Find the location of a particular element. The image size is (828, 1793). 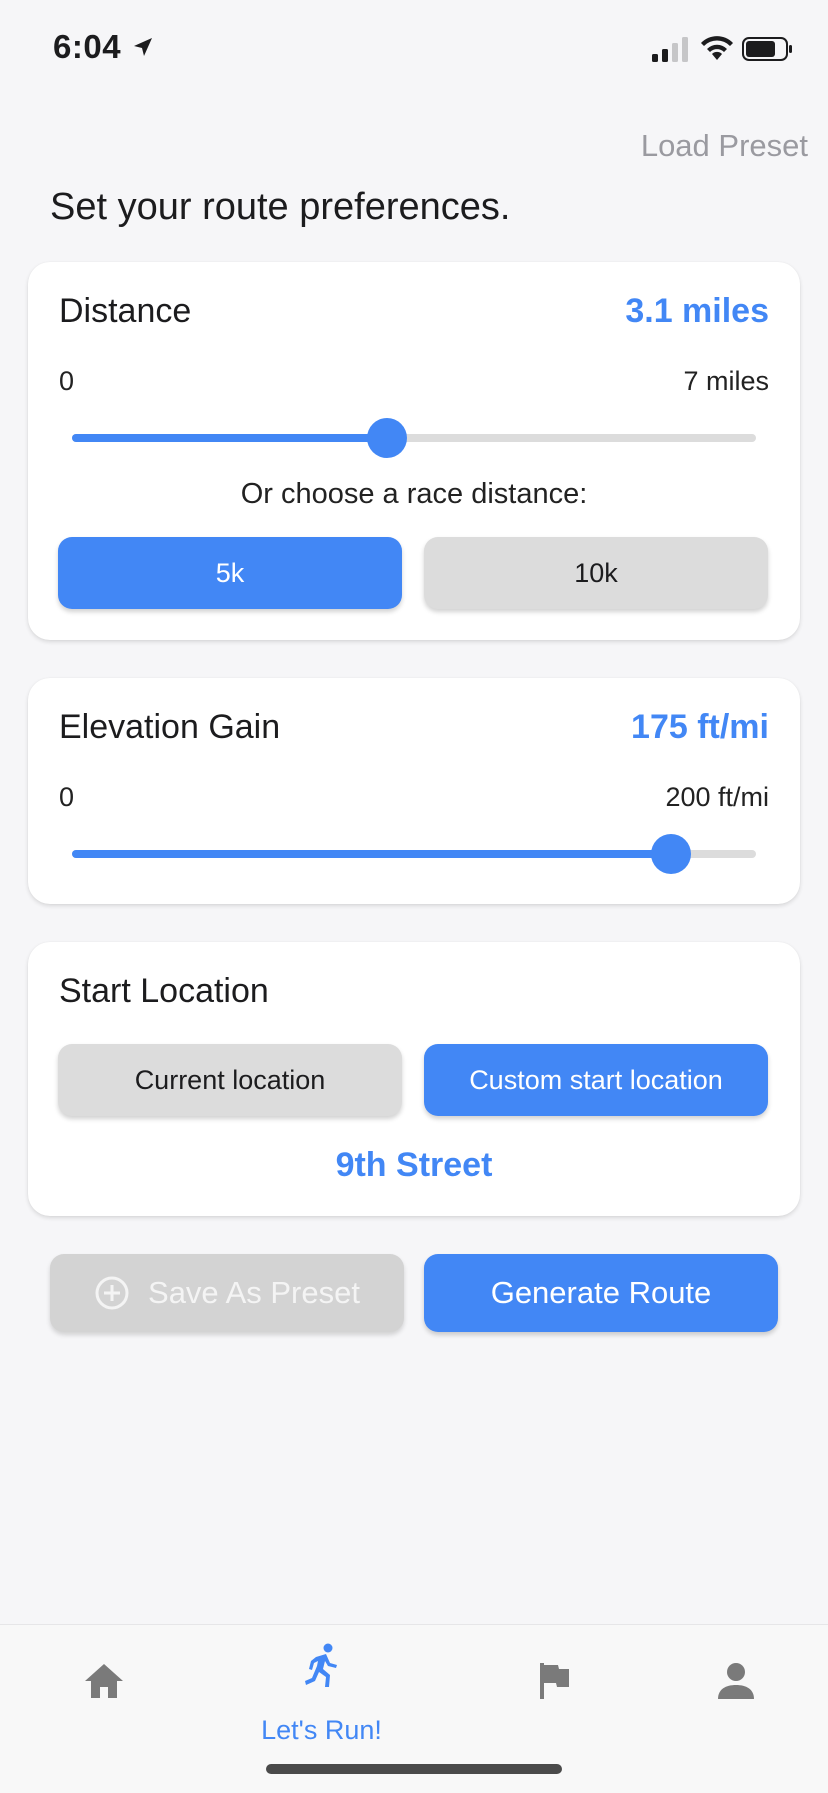

elevation-range-min: 0 is located at coordinates (67, 797).